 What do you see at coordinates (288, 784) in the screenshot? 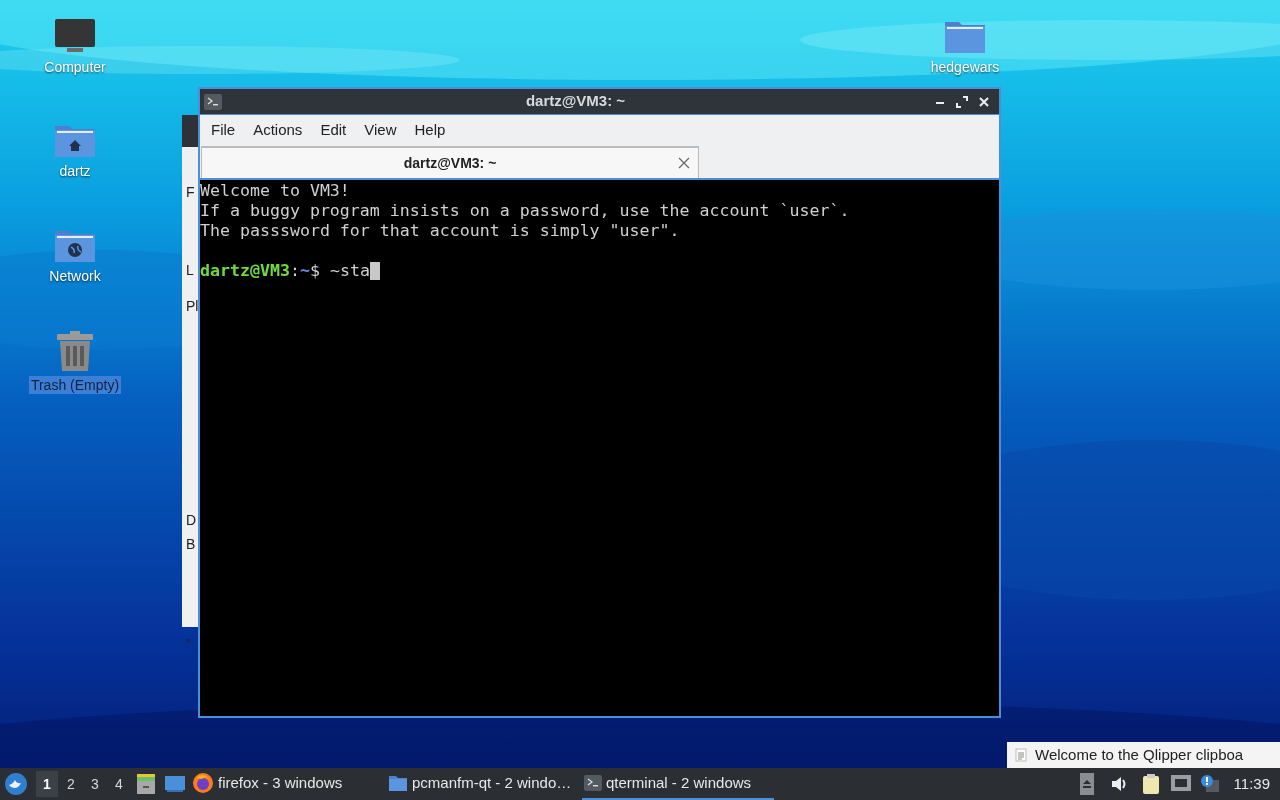
I see `task-button: firefox - 3 windows` at bounding box center [288, 784].